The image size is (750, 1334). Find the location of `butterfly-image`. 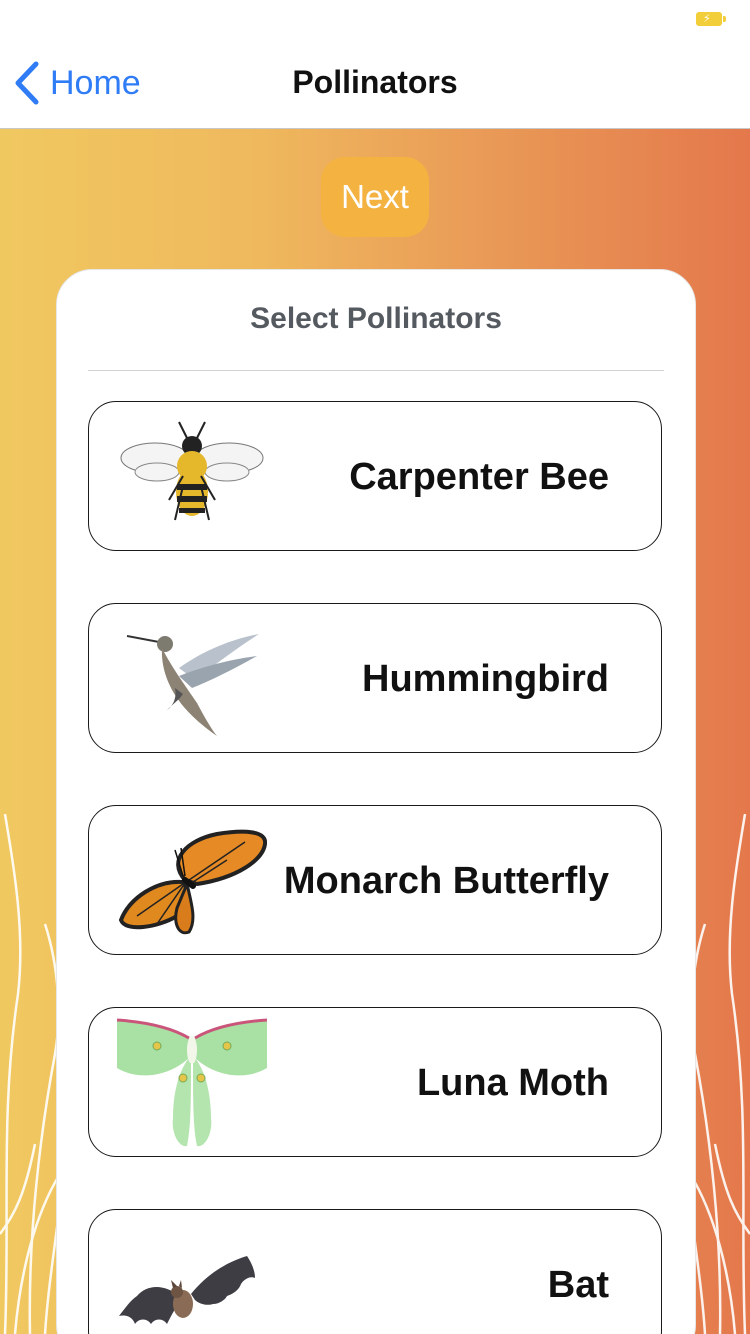

butterfly-image is located at coordinates (192, 882).